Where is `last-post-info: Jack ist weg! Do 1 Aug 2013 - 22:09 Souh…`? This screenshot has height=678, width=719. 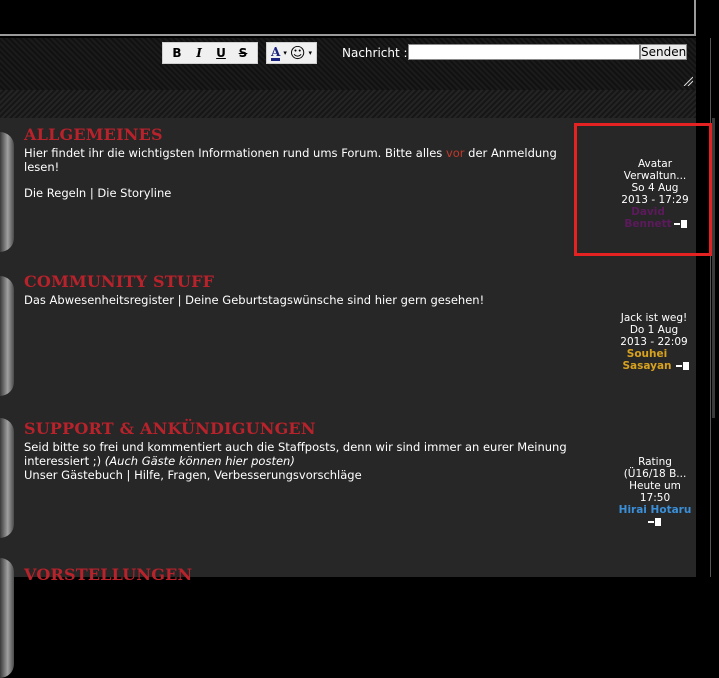 last-post-info: Jack ist weg! Do 1 Aug 2013 - 22:09 Souh… is located at coordinates (654, 342).